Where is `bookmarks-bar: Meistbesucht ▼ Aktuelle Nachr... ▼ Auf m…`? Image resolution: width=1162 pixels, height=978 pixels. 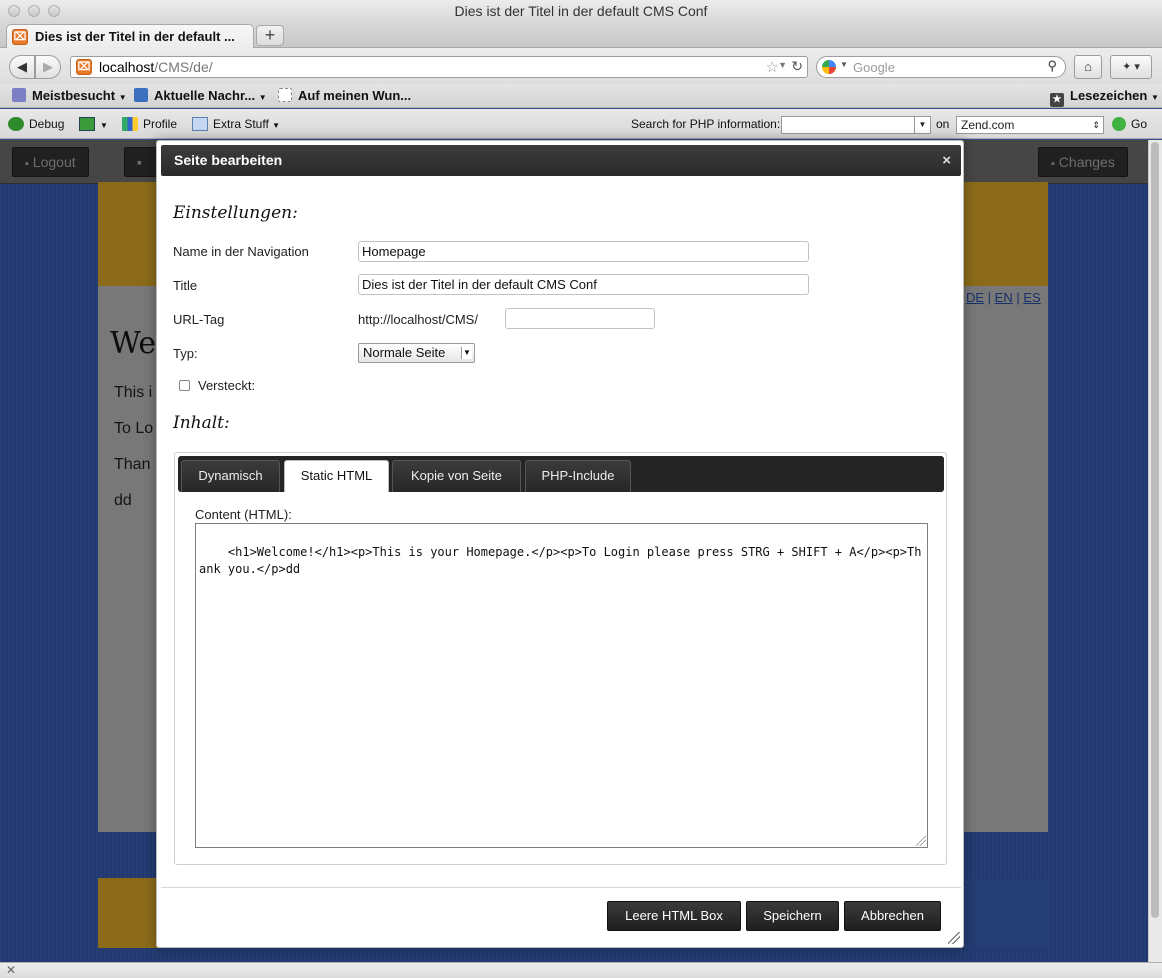 bookmarks-bar: Meistbesucht ▼ Aktuelle Nachr... ▼ Auf m… is located at coordinates (581, 96).